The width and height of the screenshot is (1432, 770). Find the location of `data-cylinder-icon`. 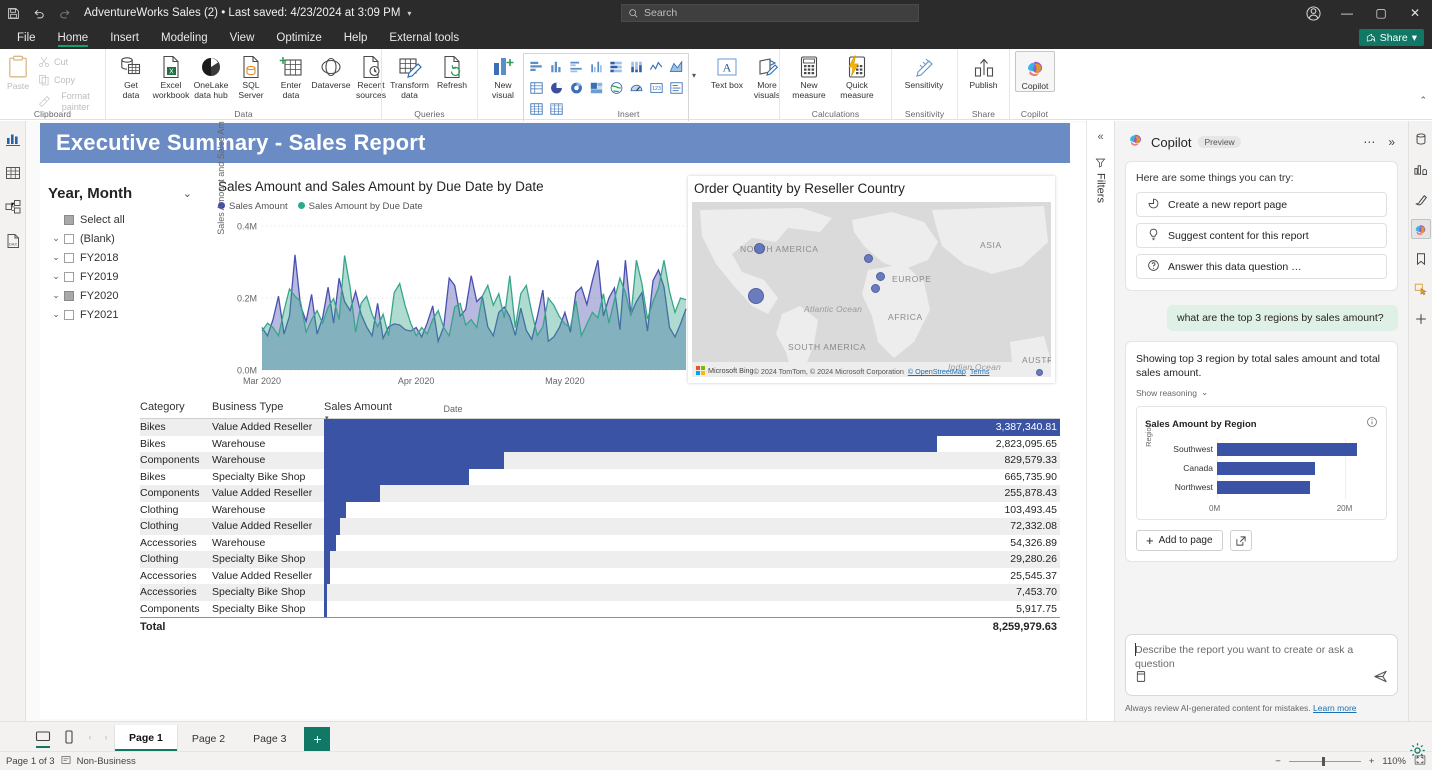

data-cylinder-icon is located at coordinates (1421, 139).